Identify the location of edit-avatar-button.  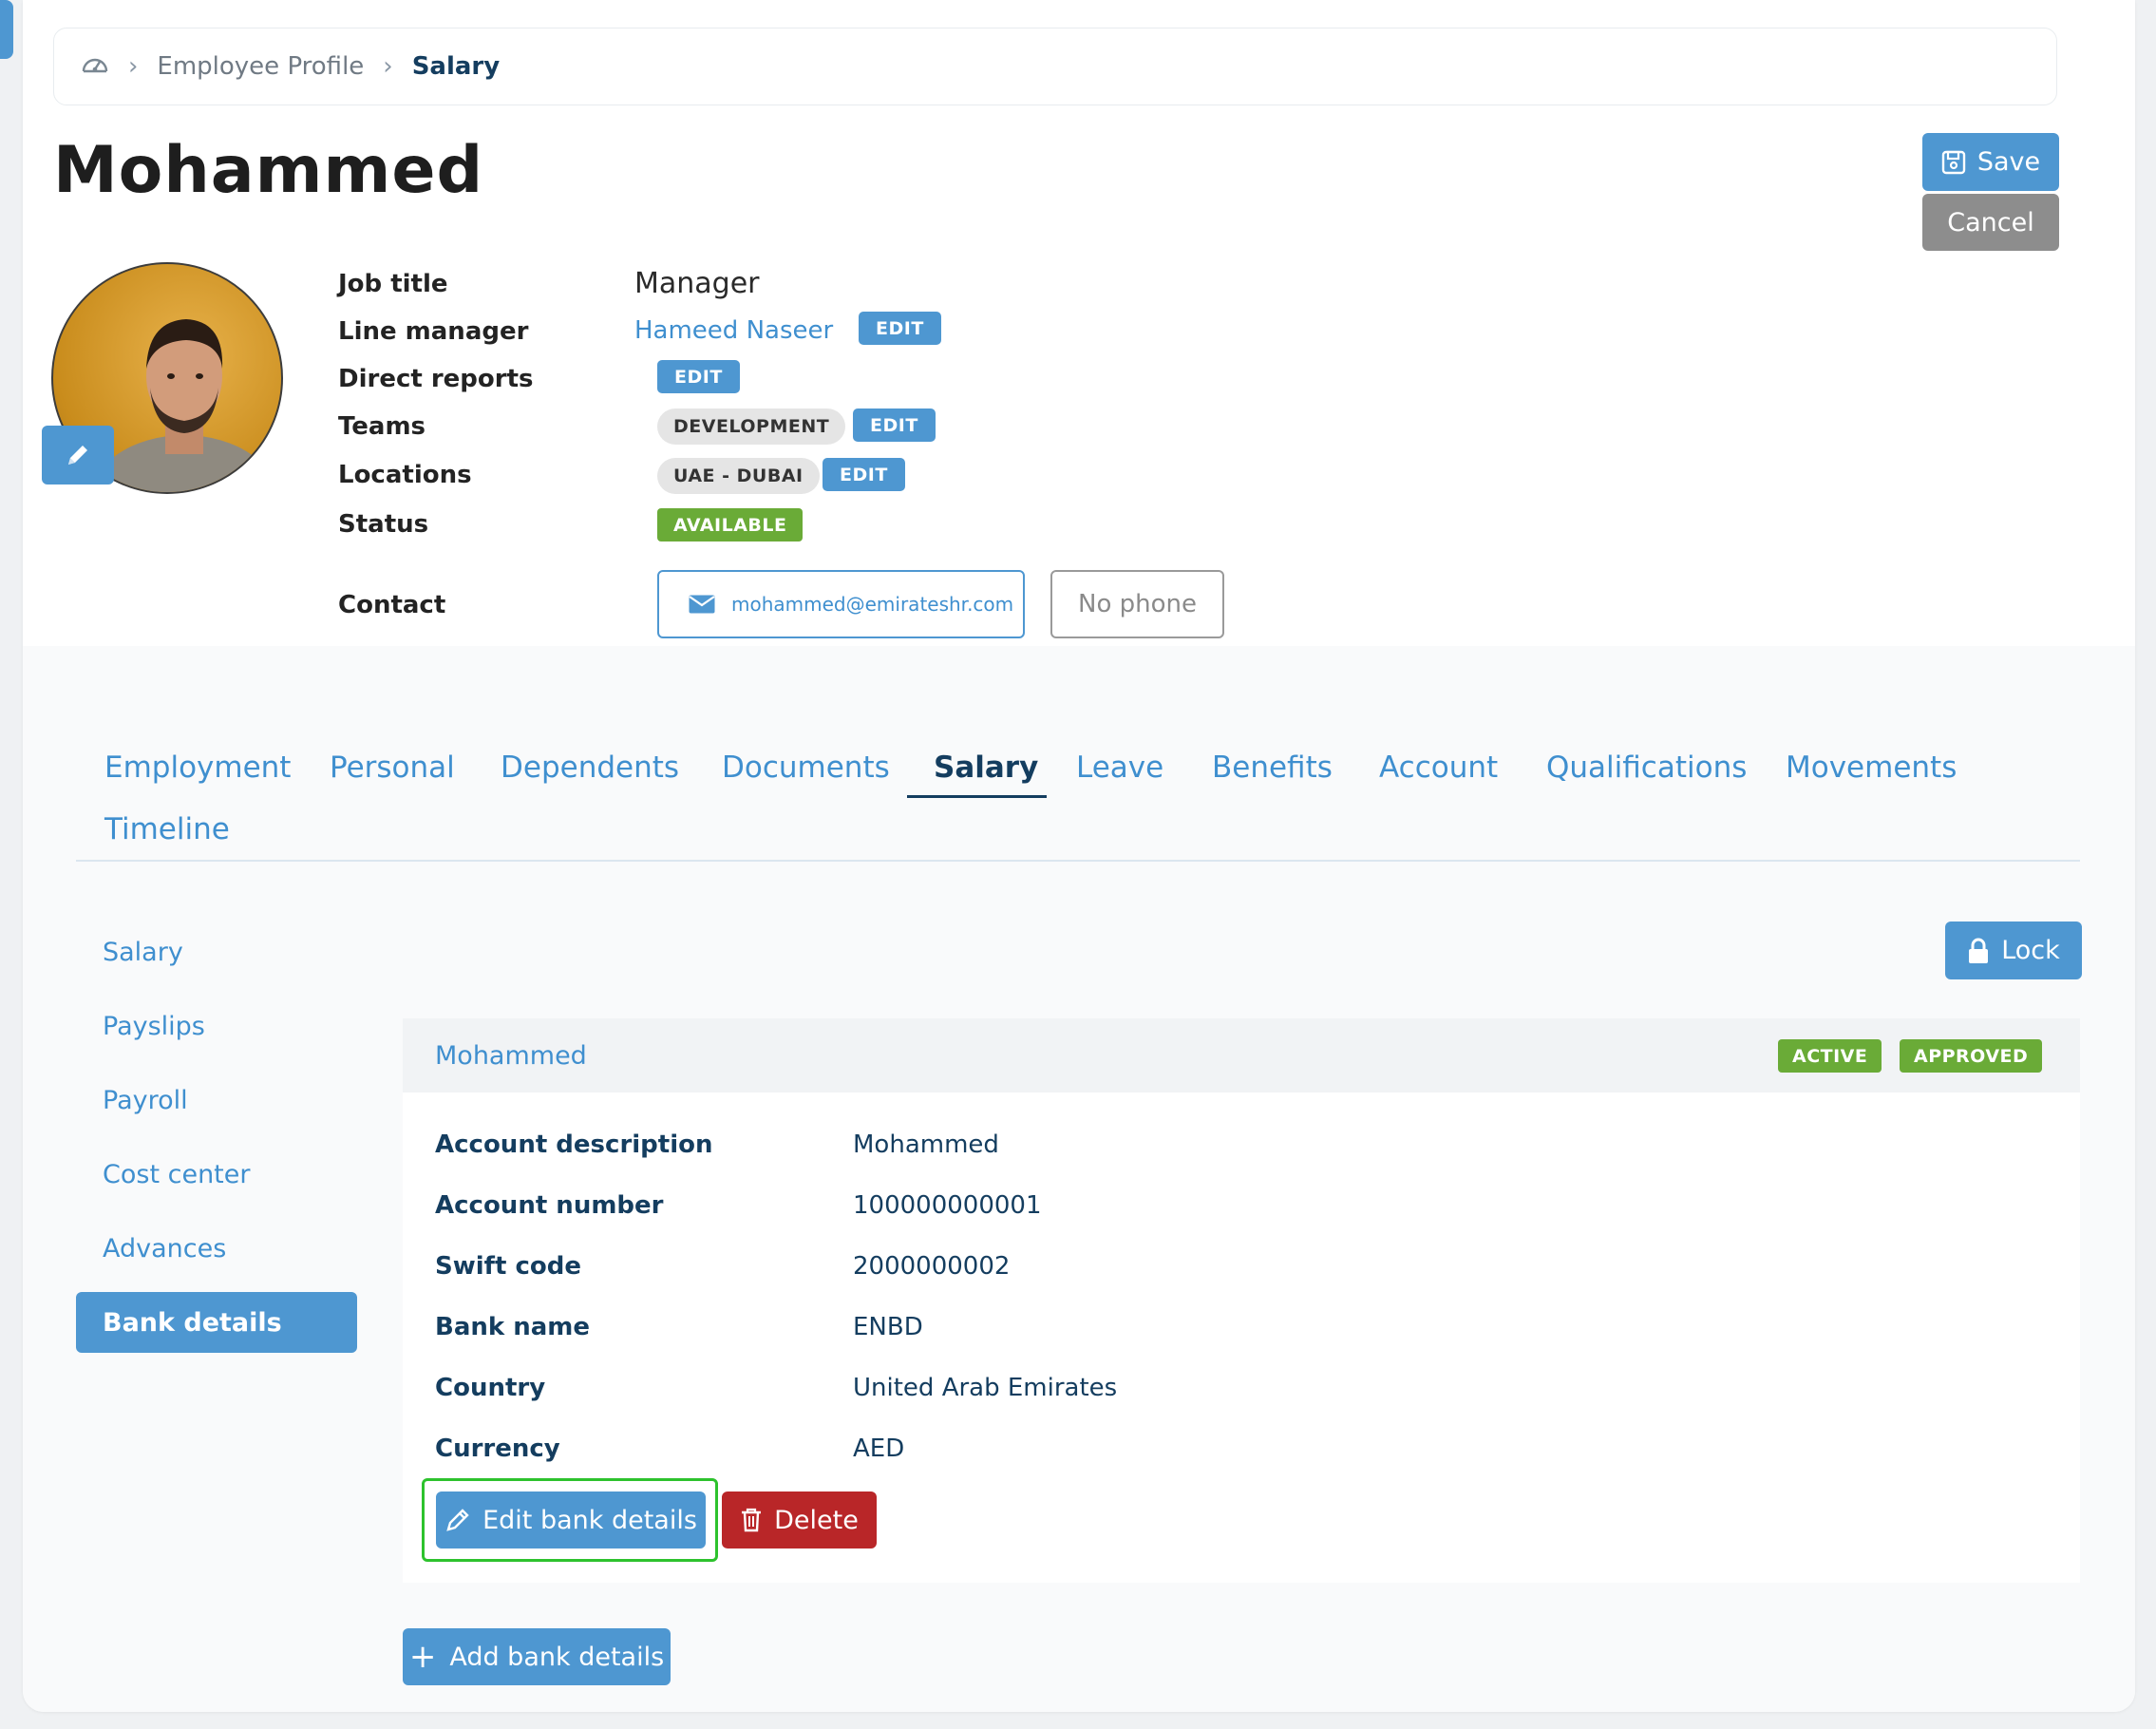
(78, 455).